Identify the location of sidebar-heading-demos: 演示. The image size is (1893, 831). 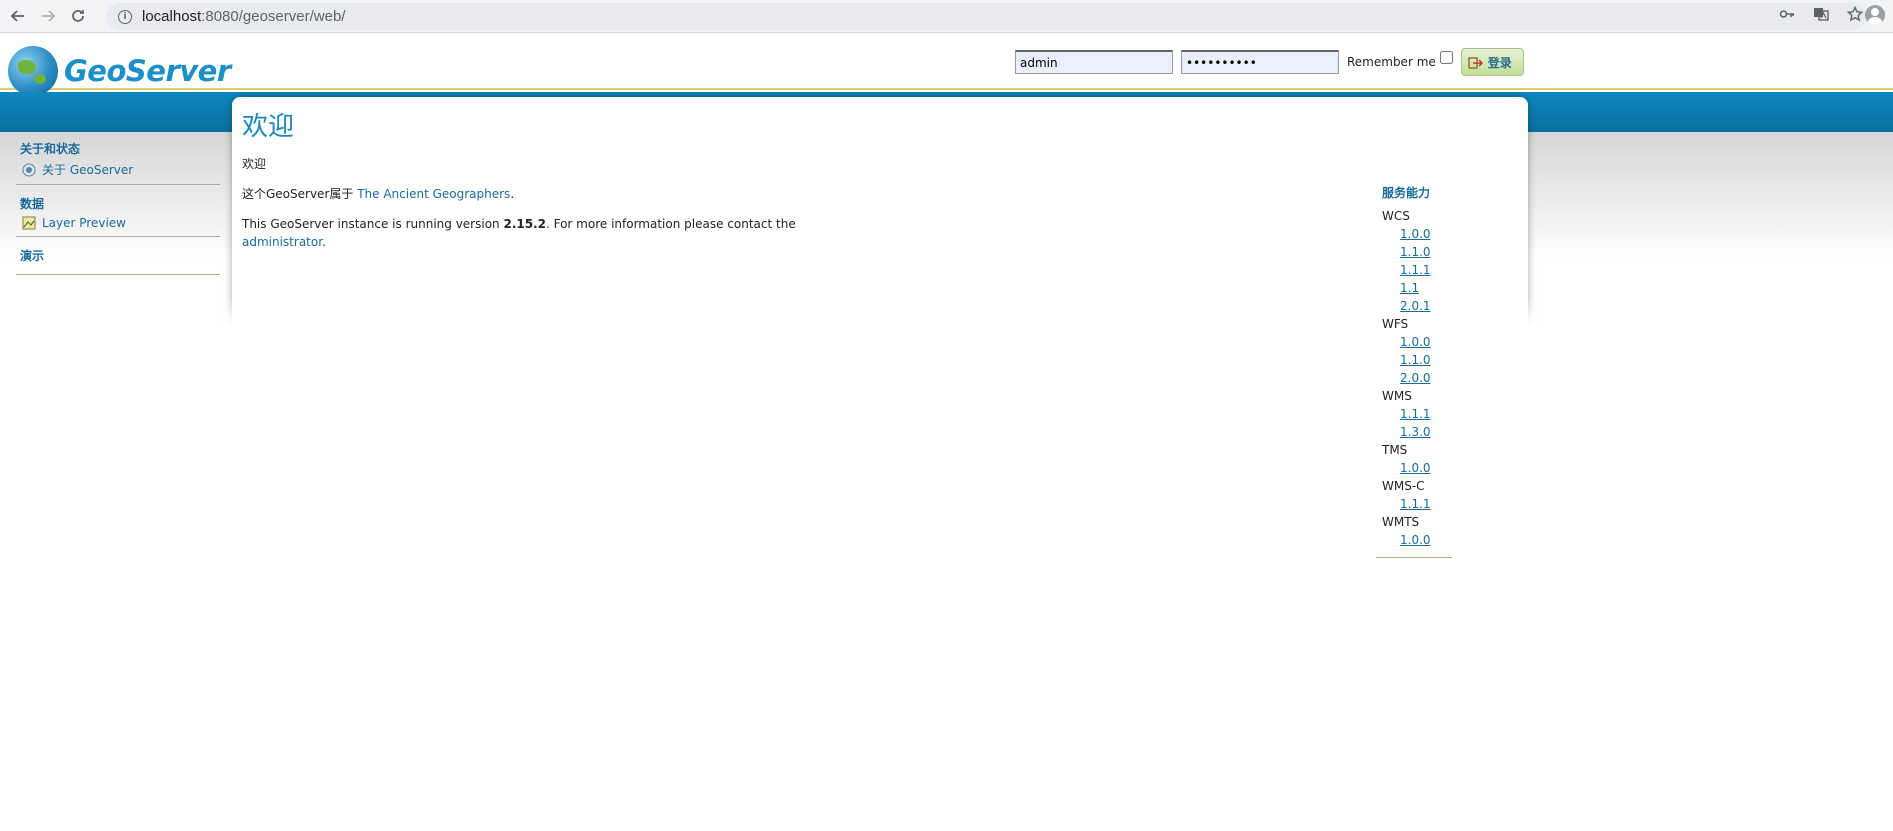
(120, 255).